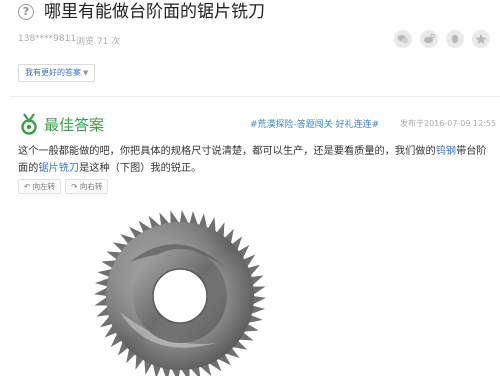  What do you see at coordinates (448, 123) in the screenshot?
I see `publish-date: 发布于2016-07-09 12:55` at bounding box center [448, 123].